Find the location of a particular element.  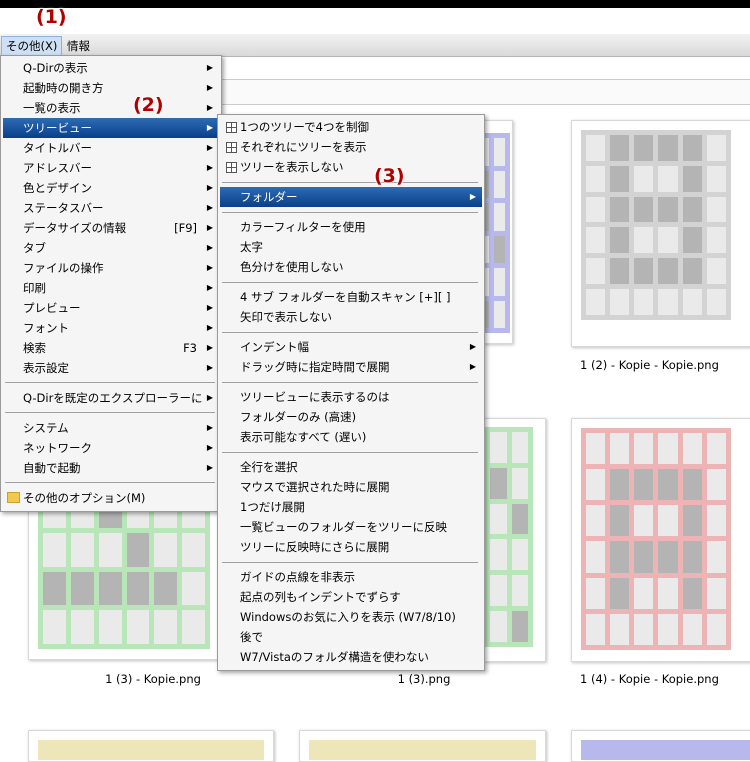

shortcut-label: F3 is located at coordinates (190, 348).